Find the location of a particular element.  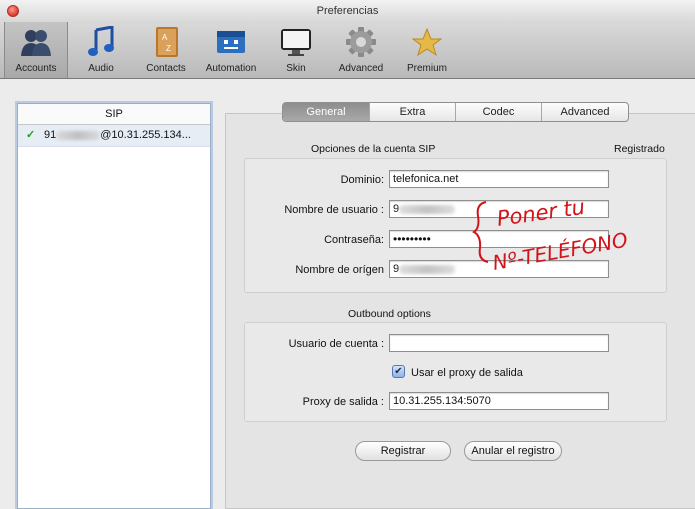

toolbar-audio: Audio is located at coordinates (101, 50).